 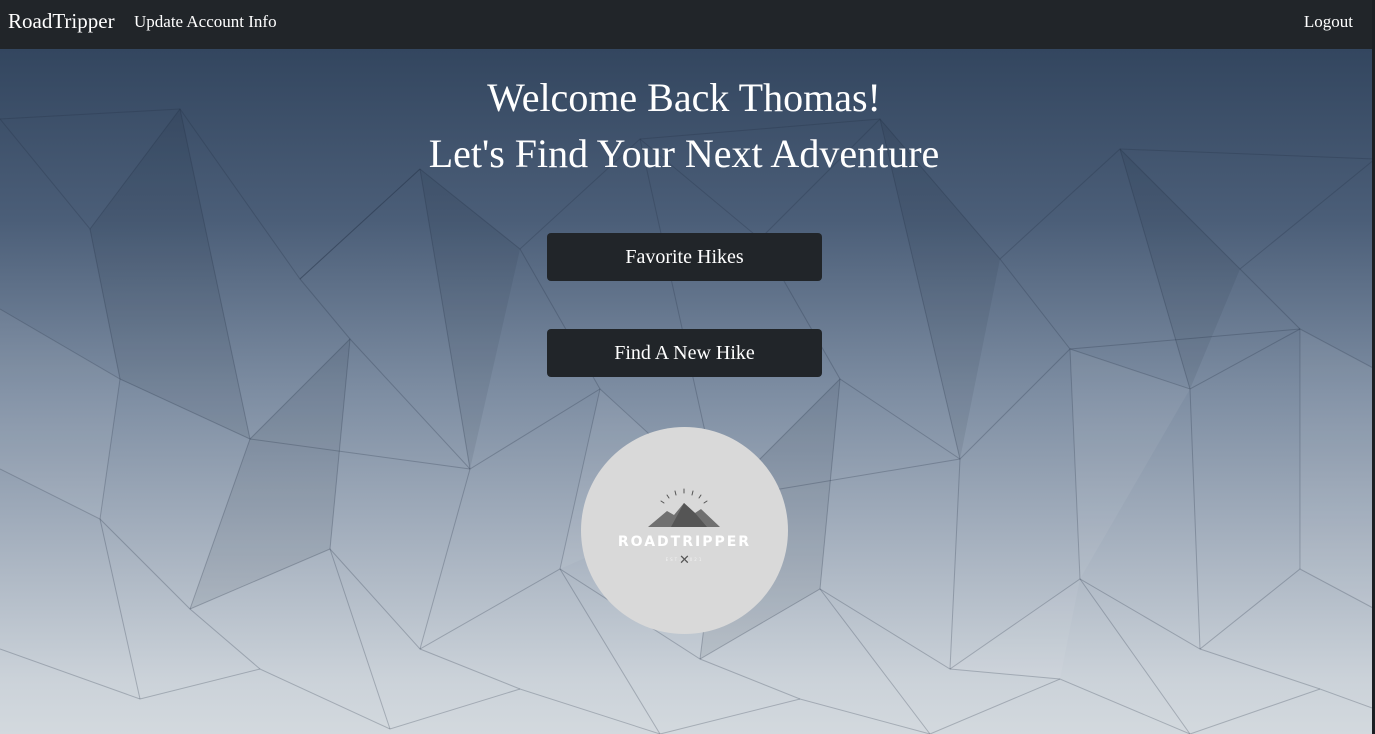 What do you see at coordinates (1328, 22) in the screenshot?
I see `logout-link: Logout` at bounding box center [1328, 22].